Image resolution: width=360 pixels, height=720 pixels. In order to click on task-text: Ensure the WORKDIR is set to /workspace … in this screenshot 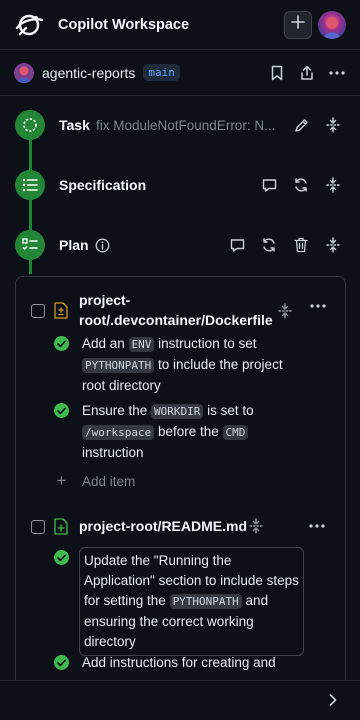, I will do `click(194, 432)`.